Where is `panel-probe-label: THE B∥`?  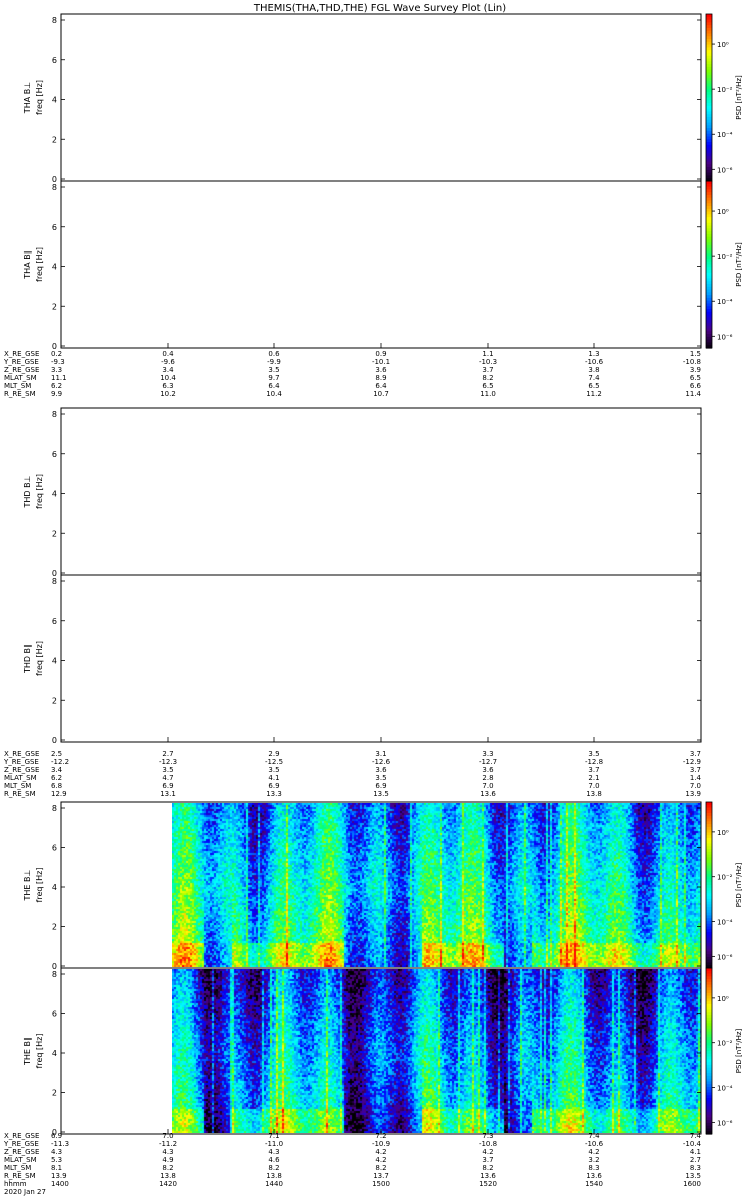 panel-probe-label: THE B∥ is located at coordinates (27, 1051).